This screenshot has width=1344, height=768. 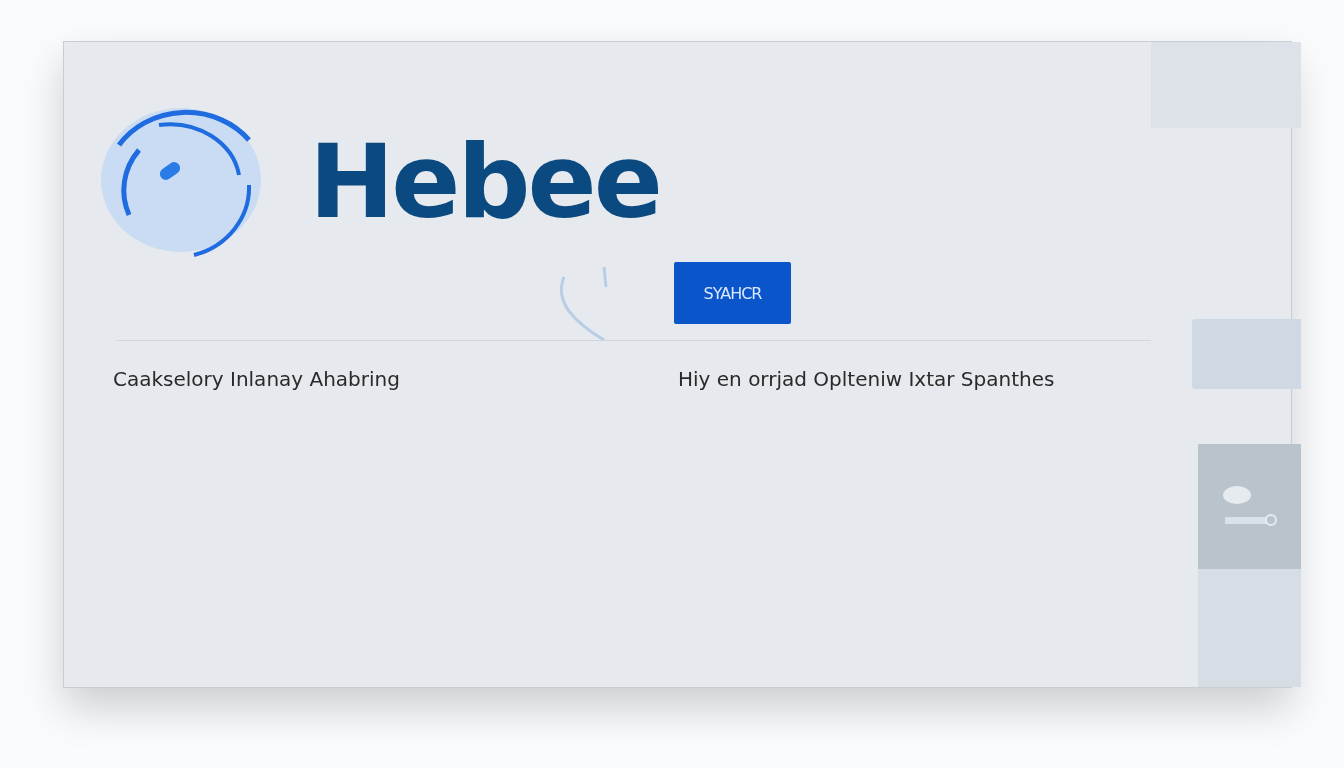 What do you see at coordinates (484, 182) in the screenshot?
I see `logo-text: Hebee` at bounding box center [484, 182].